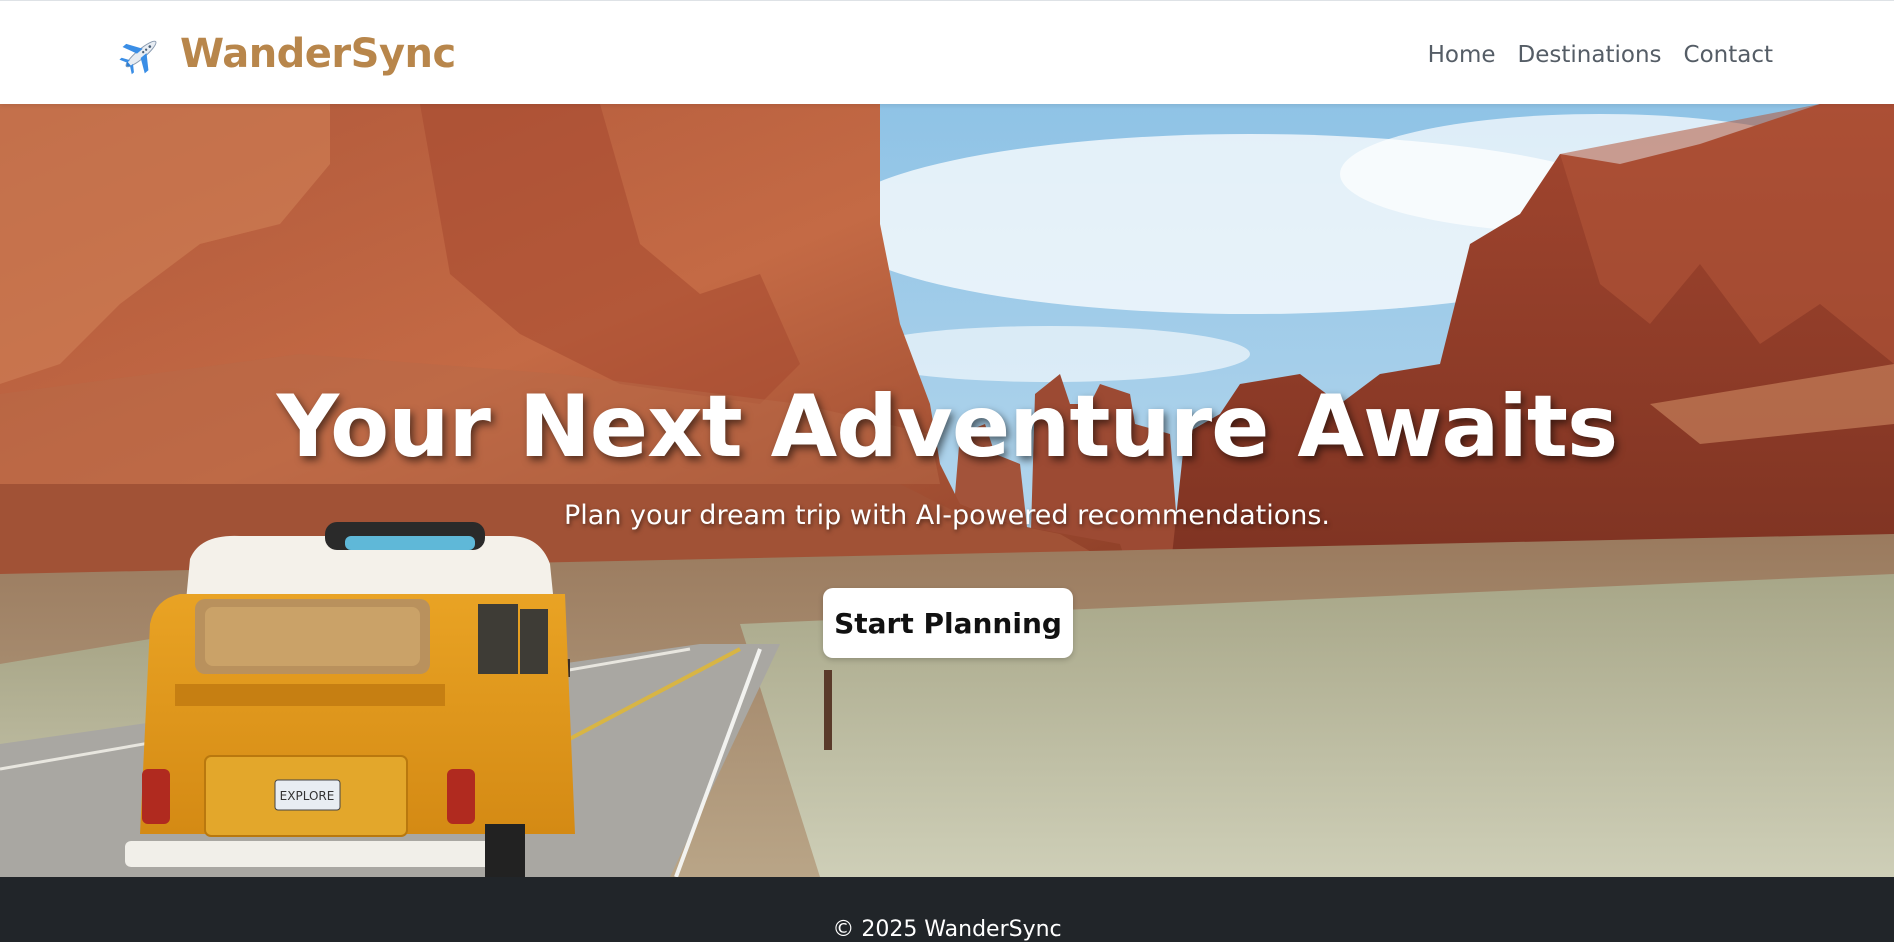  I want to click on nav-link-home: Home, so click(1462, 55).